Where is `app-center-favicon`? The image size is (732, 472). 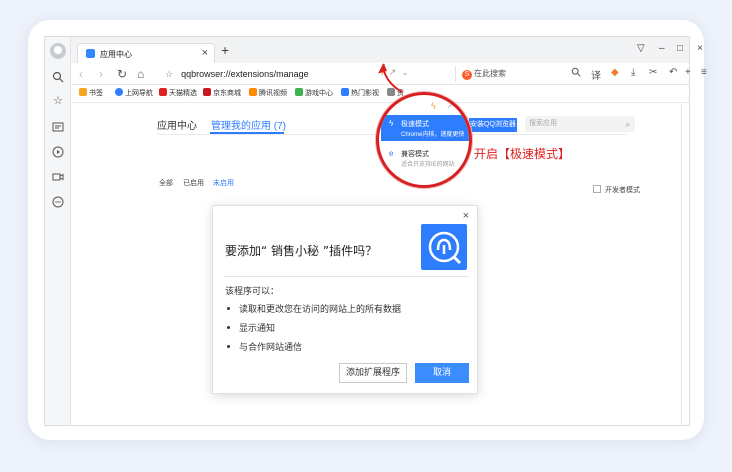
app-center-favicon is located at coordinates (90, 53).